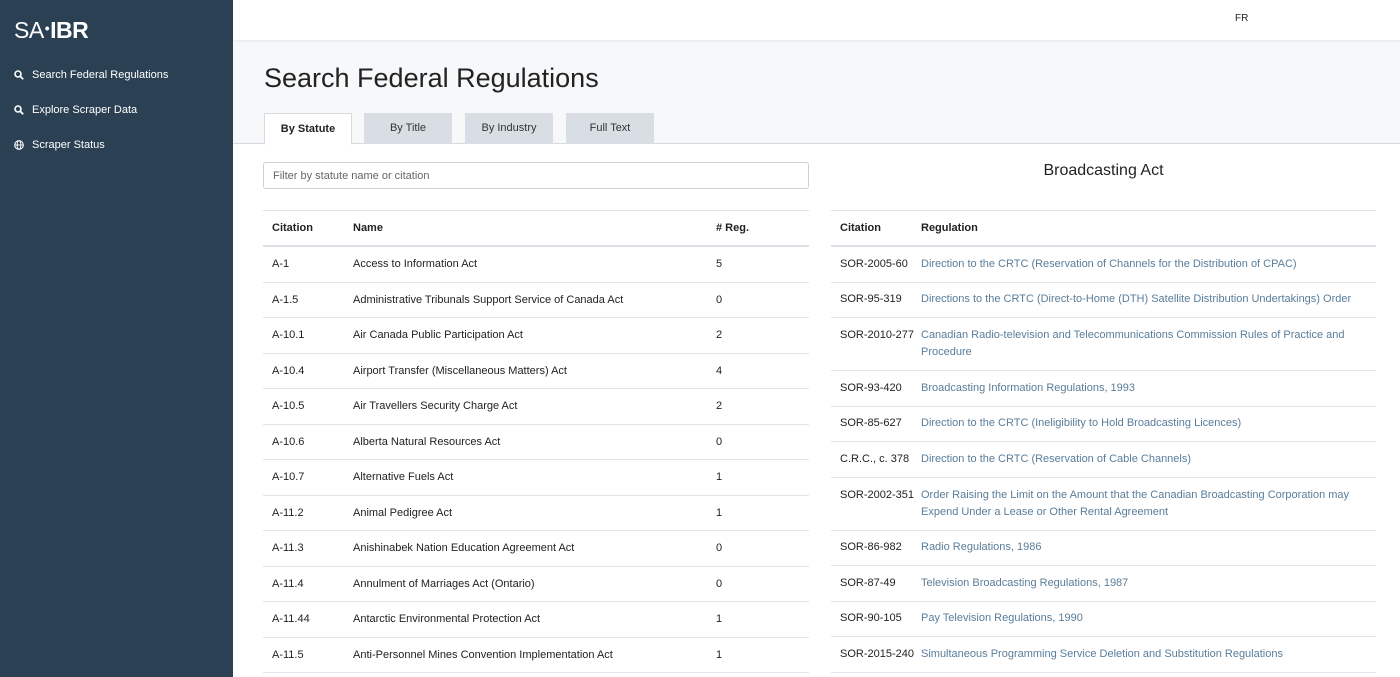 This screenshot has width=1400, height=677. Describe the element at coordinates (1148, 547) in the screenshot. I see `regulation-link: Radio Regulations, 1986` at that location.